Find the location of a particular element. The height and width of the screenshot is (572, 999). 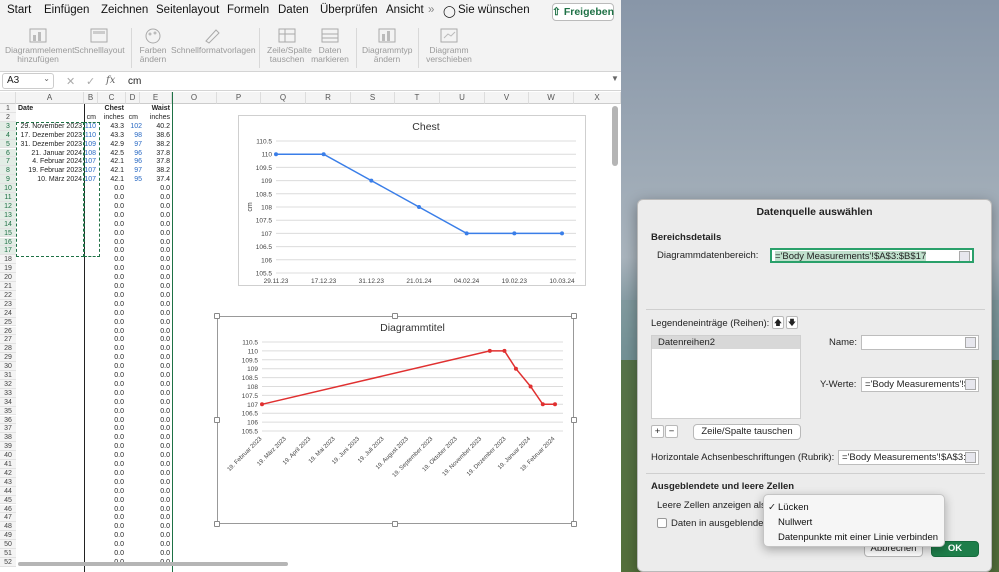

row-header: 20 is located at coordinates (8, 277).